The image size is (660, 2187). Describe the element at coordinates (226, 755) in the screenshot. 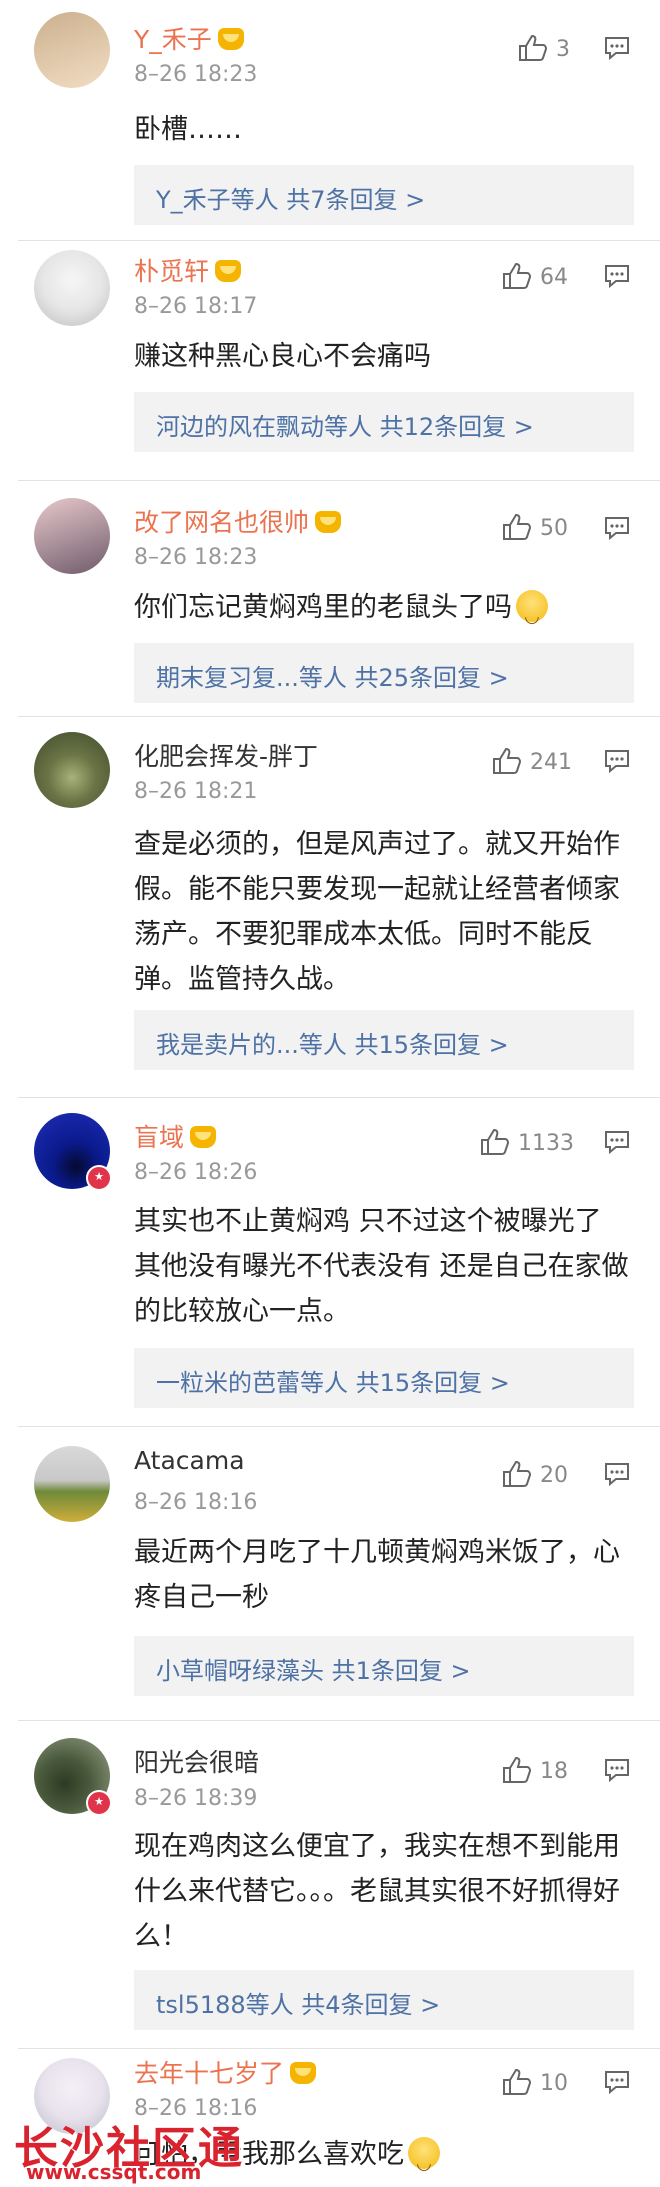

I see `username: 化肥会挥发-胖丁` at that location.